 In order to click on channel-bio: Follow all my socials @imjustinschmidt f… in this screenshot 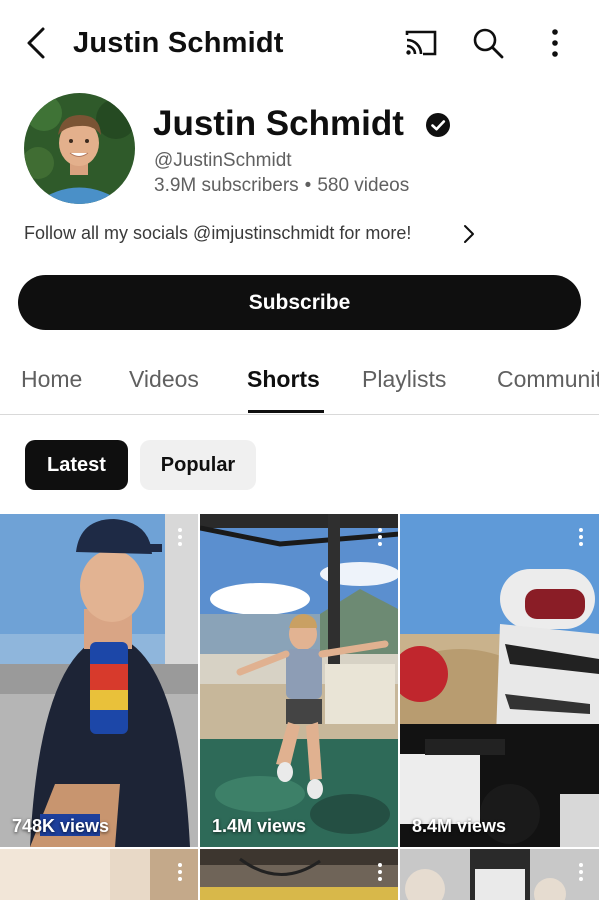, I will do `click(217, 233)`.